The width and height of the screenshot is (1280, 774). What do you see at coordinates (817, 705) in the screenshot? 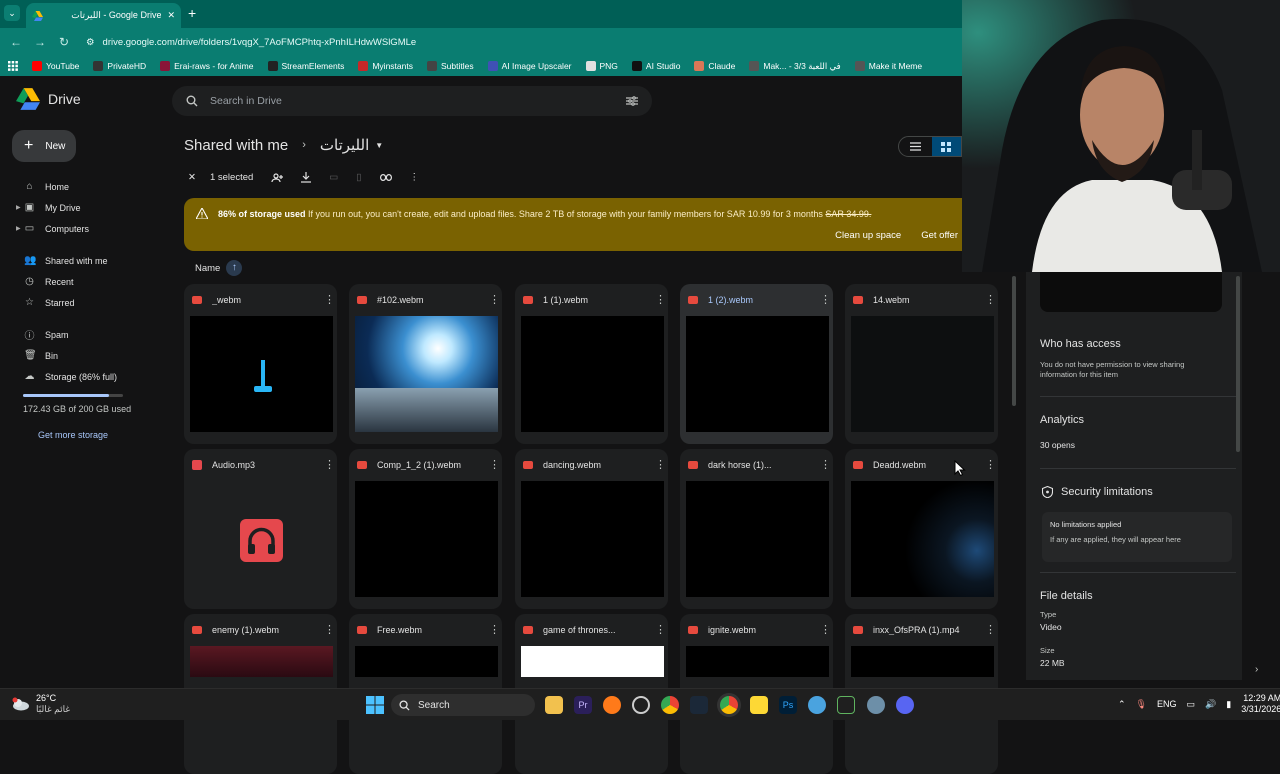
I see `network-app-icon` at bounding box center [817, 705].